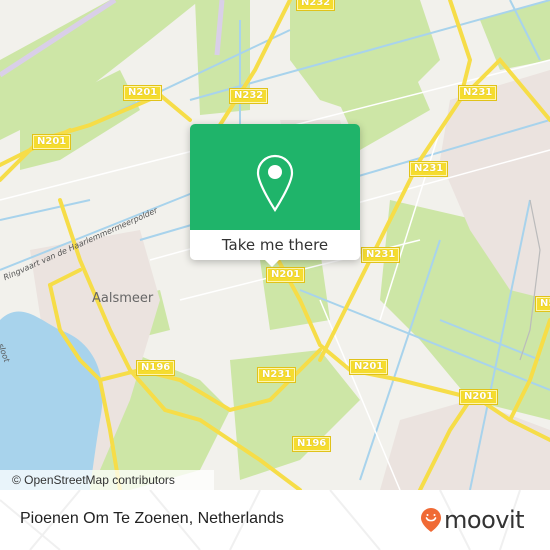 This screenshot has height=550, width=550. What do you see at coordinates (152, 518) in the screenshot?
I see `place-name: Pioenen Om Te Zoenen, Netherlands` at bounding box center [152, 518].